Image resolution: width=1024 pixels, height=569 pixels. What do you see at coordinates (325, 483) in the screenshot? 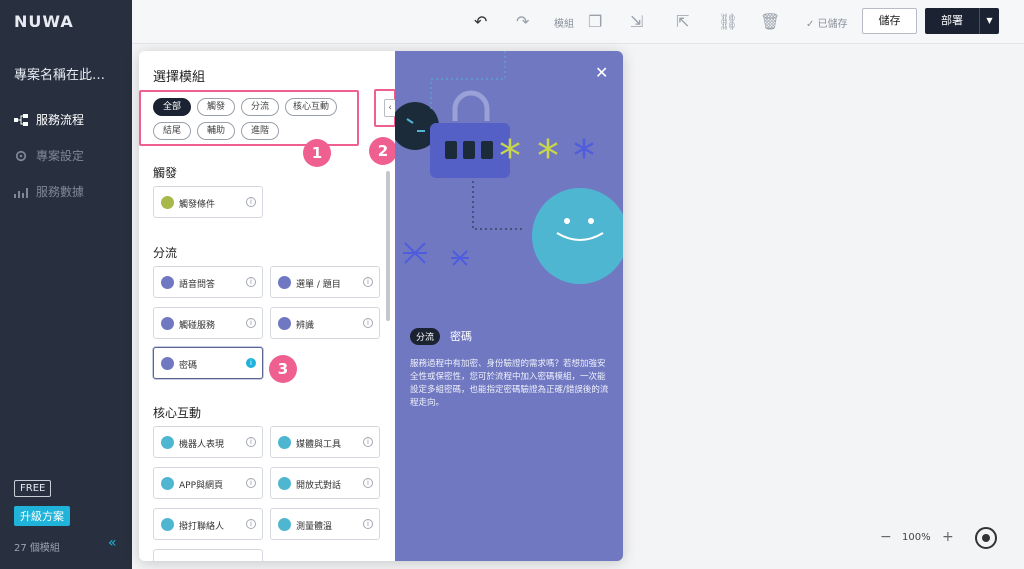
I see `module-card: 開放式對話 i` at bounding box center [325, 483].